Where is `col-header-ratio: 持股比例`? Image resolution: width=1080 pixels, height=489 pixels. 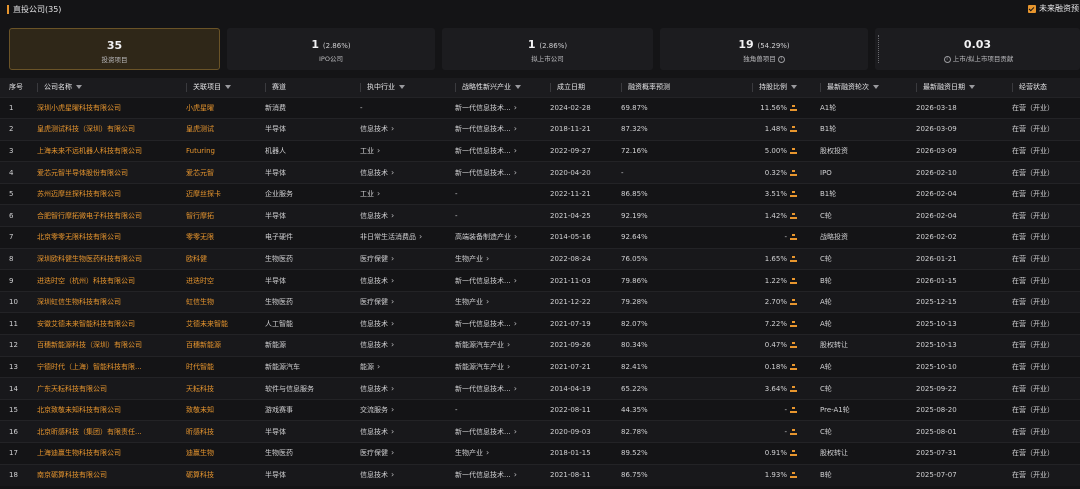
col-header-ratio: 持股比例 is located at coordinates (759, 87).